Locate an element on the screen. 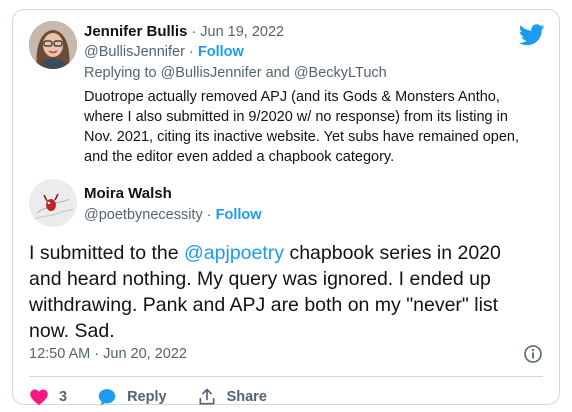 The width and height of the screenshot is (572, 412). avatar-jennifer-image is located at coordinates (53, 45).